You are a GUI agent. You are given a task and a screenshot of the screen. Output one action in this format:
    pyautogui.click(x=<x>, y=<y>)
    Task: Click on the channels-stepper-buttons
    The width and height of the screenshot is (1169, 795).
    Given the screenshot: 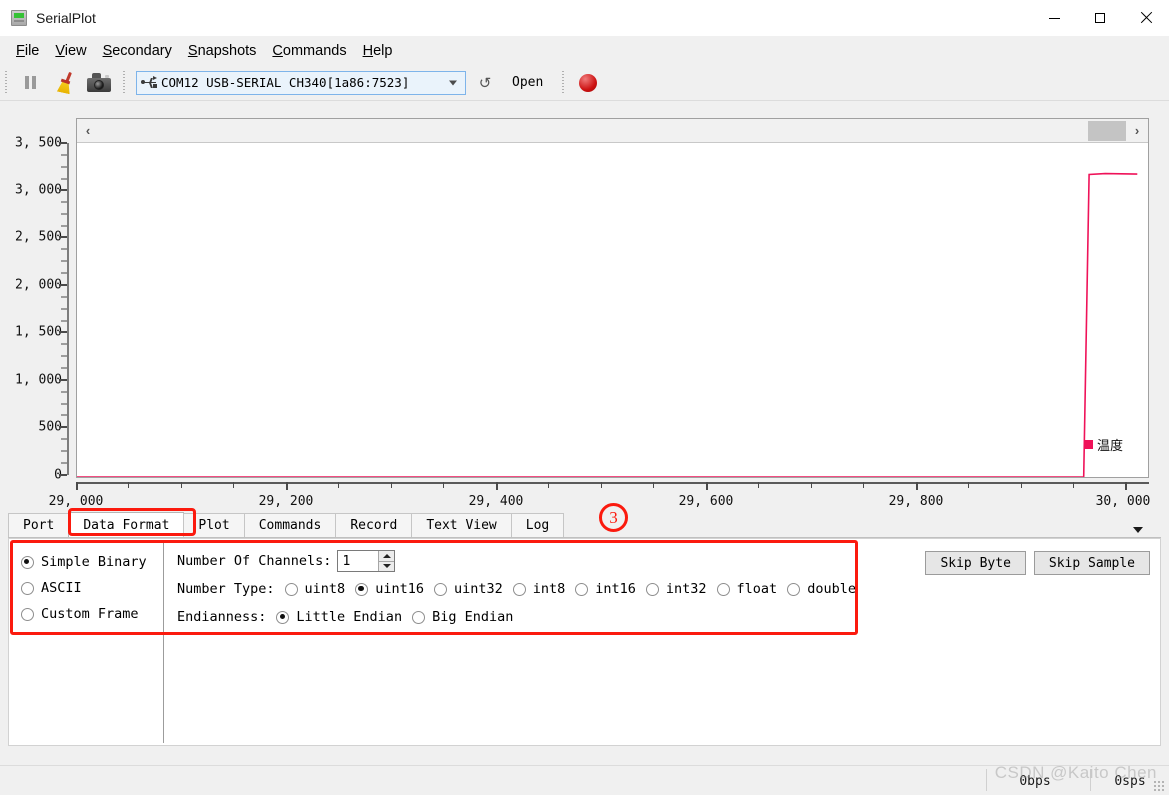 What is the action you would take?
    pyautogui.click(x=386, y=561)
    